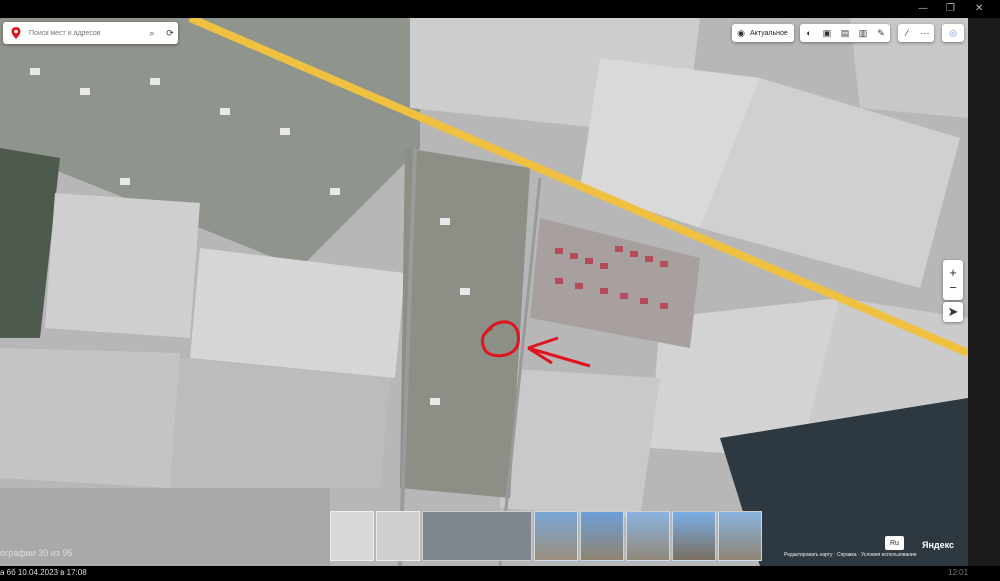 The width and height of the screenshot is (1000, 581). Describe the element at coordinates (809, 33) in the screenshot. I see `panorama-icon: ◐` at that location.